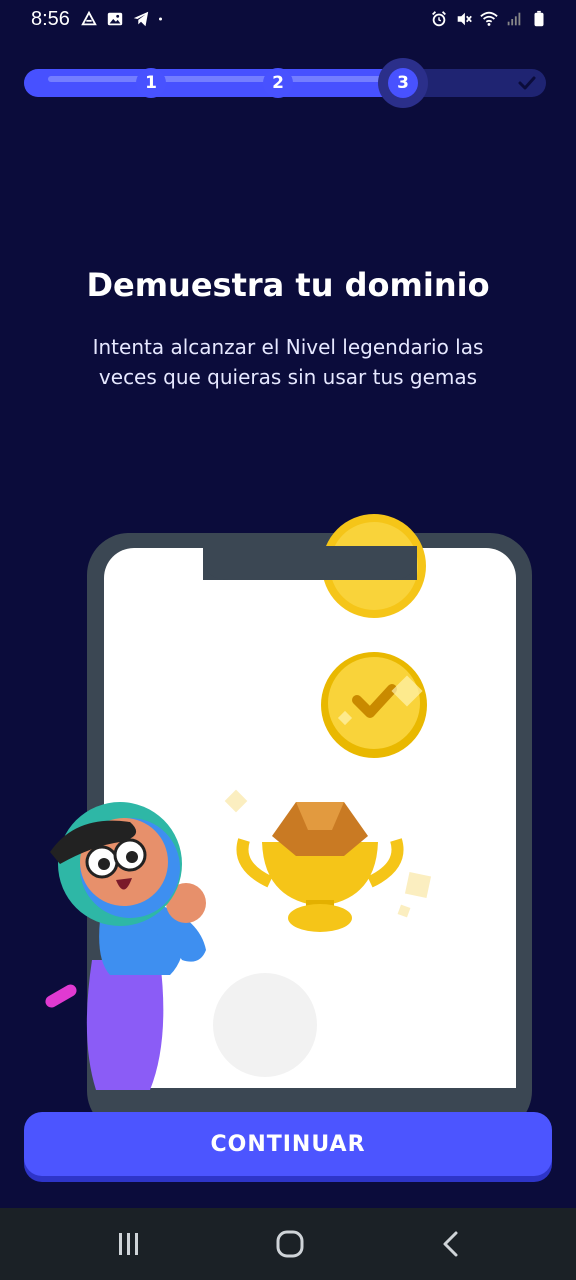 This screenshot has width=576, height=1280. What do you see at coordinates (288, 21) in the screenshot?
I see `status-bar: 8:56` at bounding box center [288, 21].